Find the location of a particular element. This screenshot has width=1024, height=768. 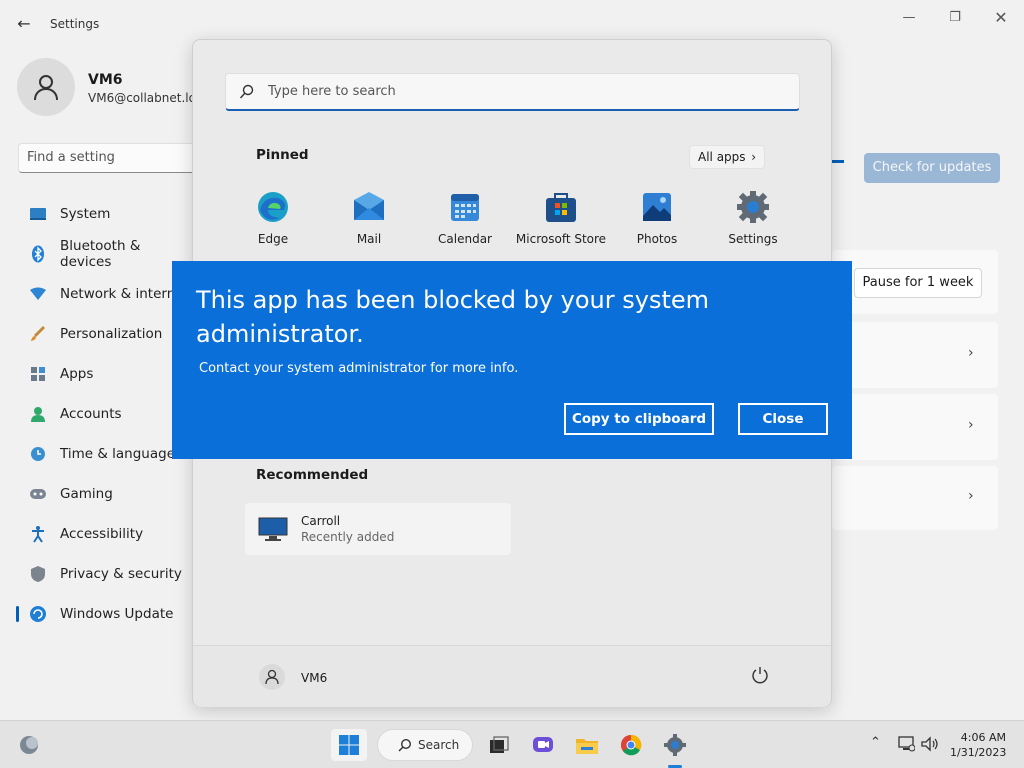

settings-icon is located at coordinates (753, 207).